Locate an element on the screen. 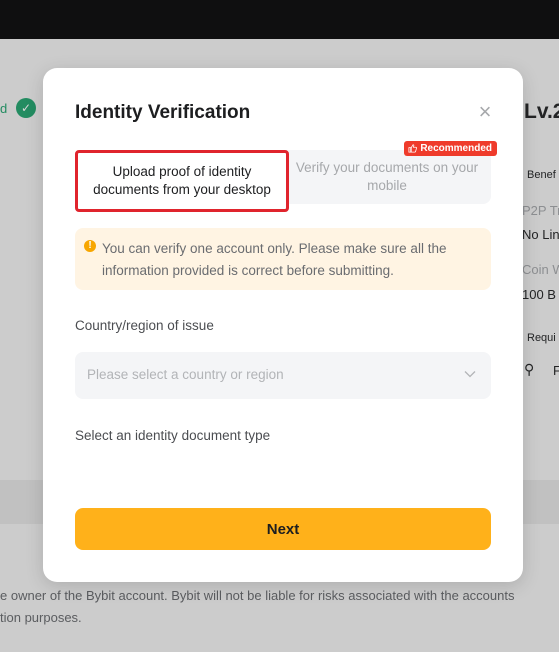  tab-verify-mobile-label: Verify your documents on your mobile is located at coordinates (387, 176).